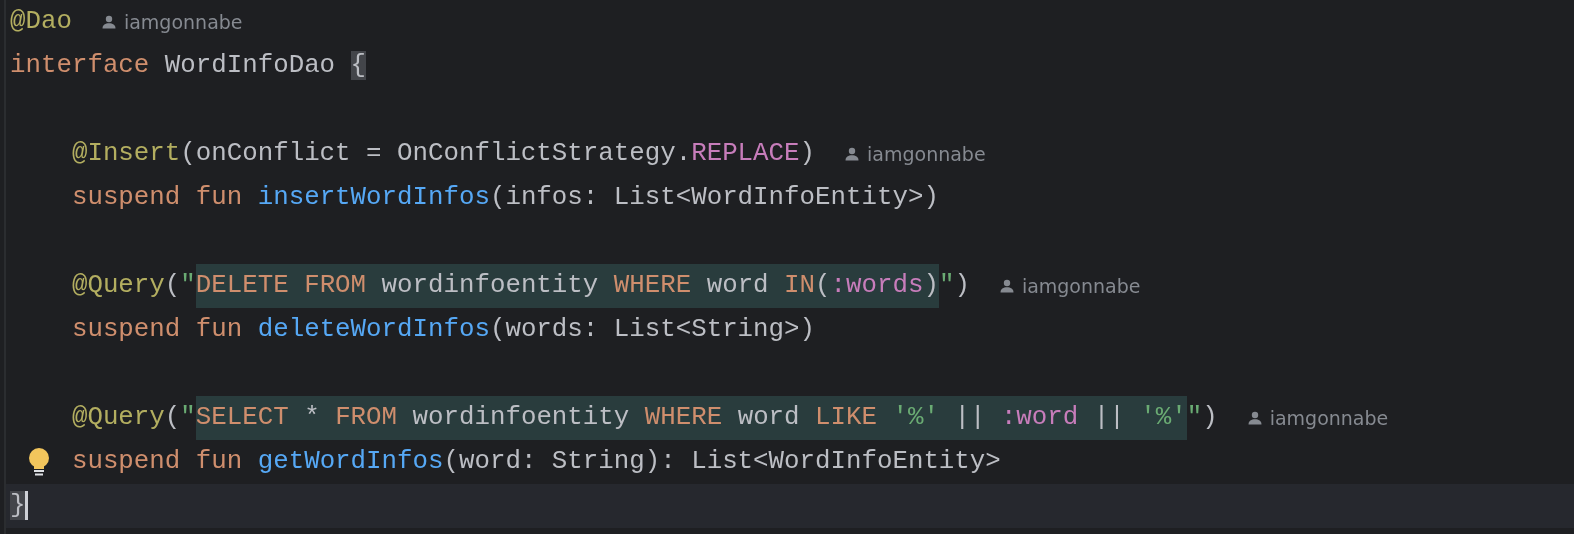  Describe the element at coordinates (41, 22) in the screenshot. I see `code-line: @Dao` at that location.